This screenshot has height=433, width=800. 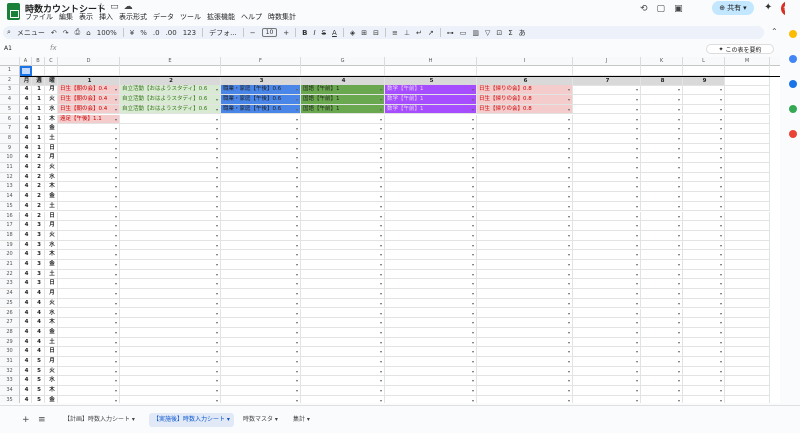 I want to click on row-header-21: 21, so click(x=10, y=265).